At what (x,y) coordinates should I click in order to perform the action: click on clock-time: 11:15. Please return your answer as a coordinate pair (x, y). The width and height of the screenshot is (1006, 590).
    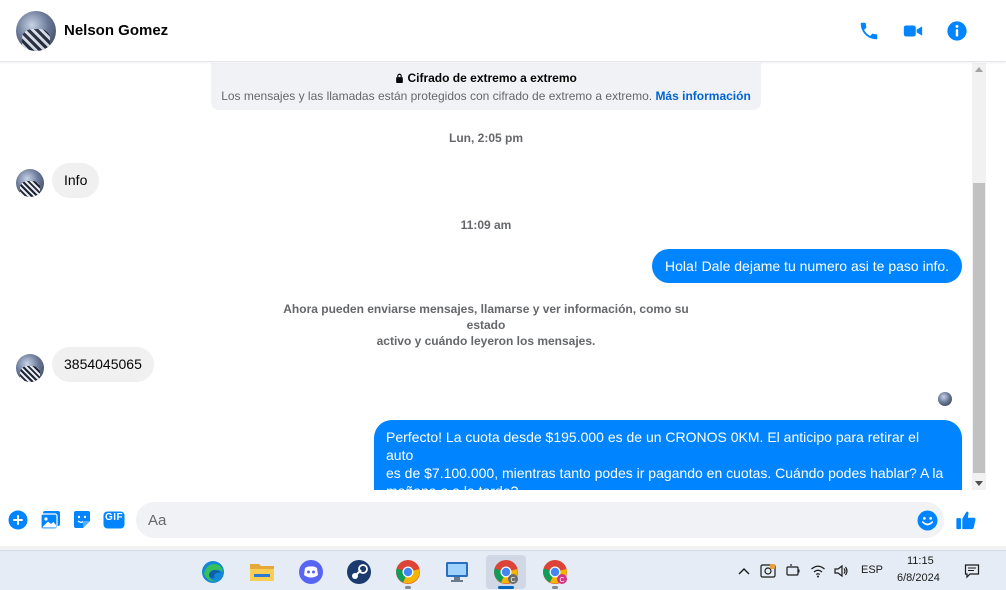
    Looking at the image, I should click on (920, 561).